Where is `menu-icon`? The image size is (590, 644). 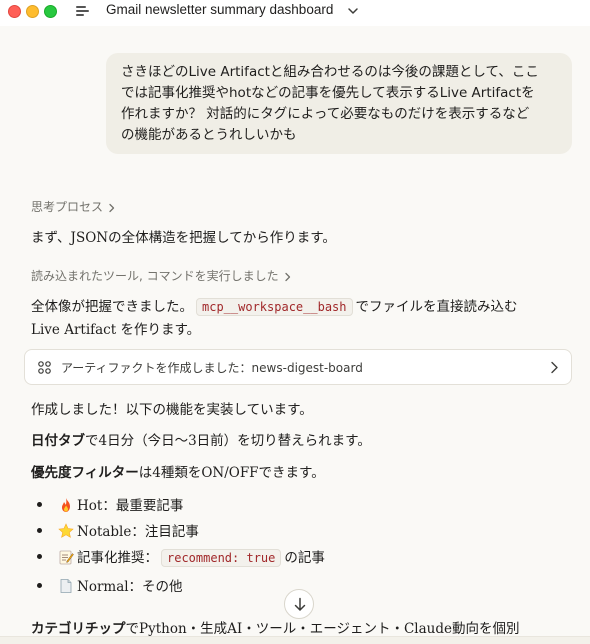 menu-icon is located at coordinates (83, 11).